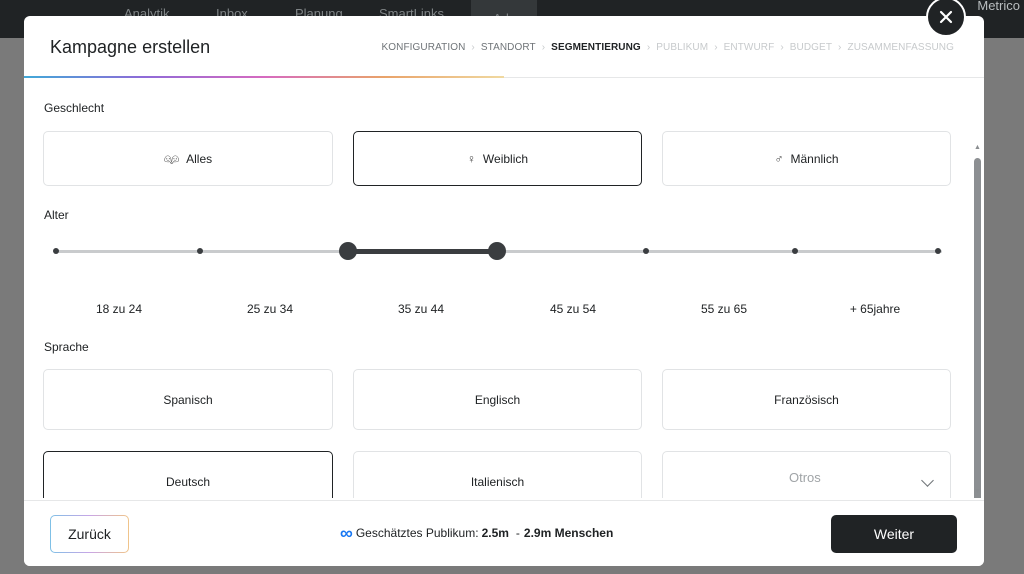 The width and height of the screenshot is (1024, 574). I want to click on language-option-franzoesisch: Französisch, so click(806, 399).